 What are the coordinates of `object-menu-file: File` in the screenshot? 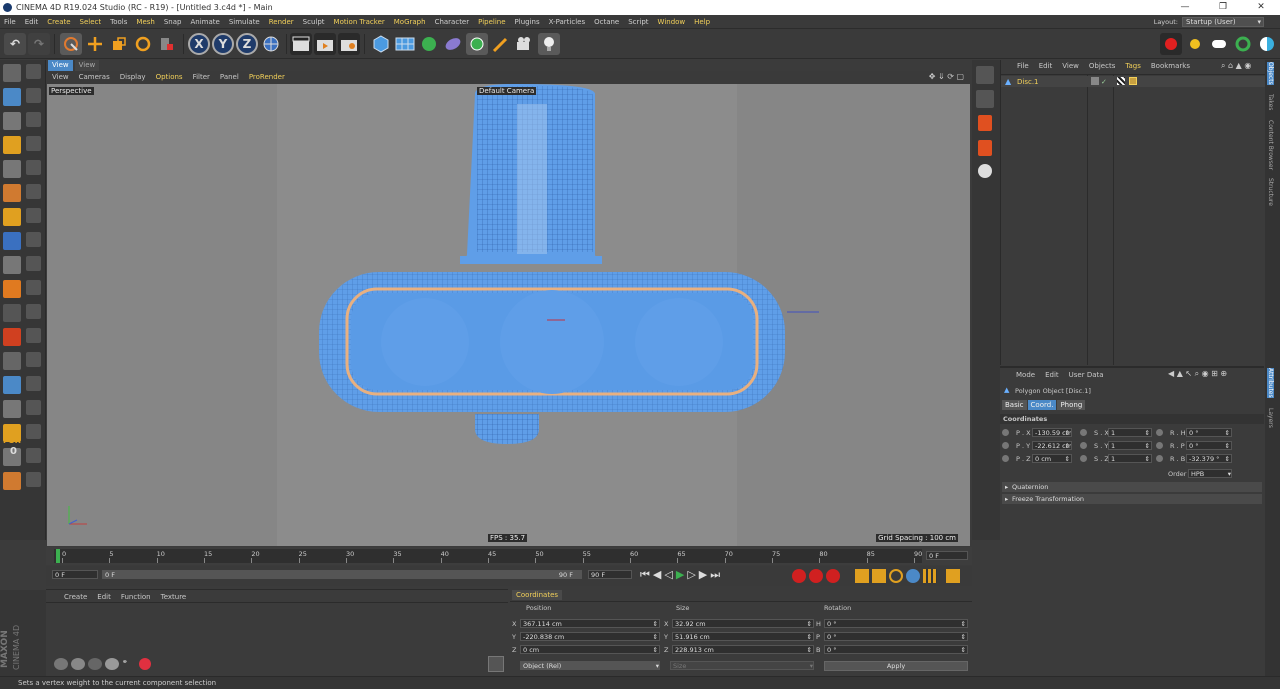 It's located at (1023, 66).